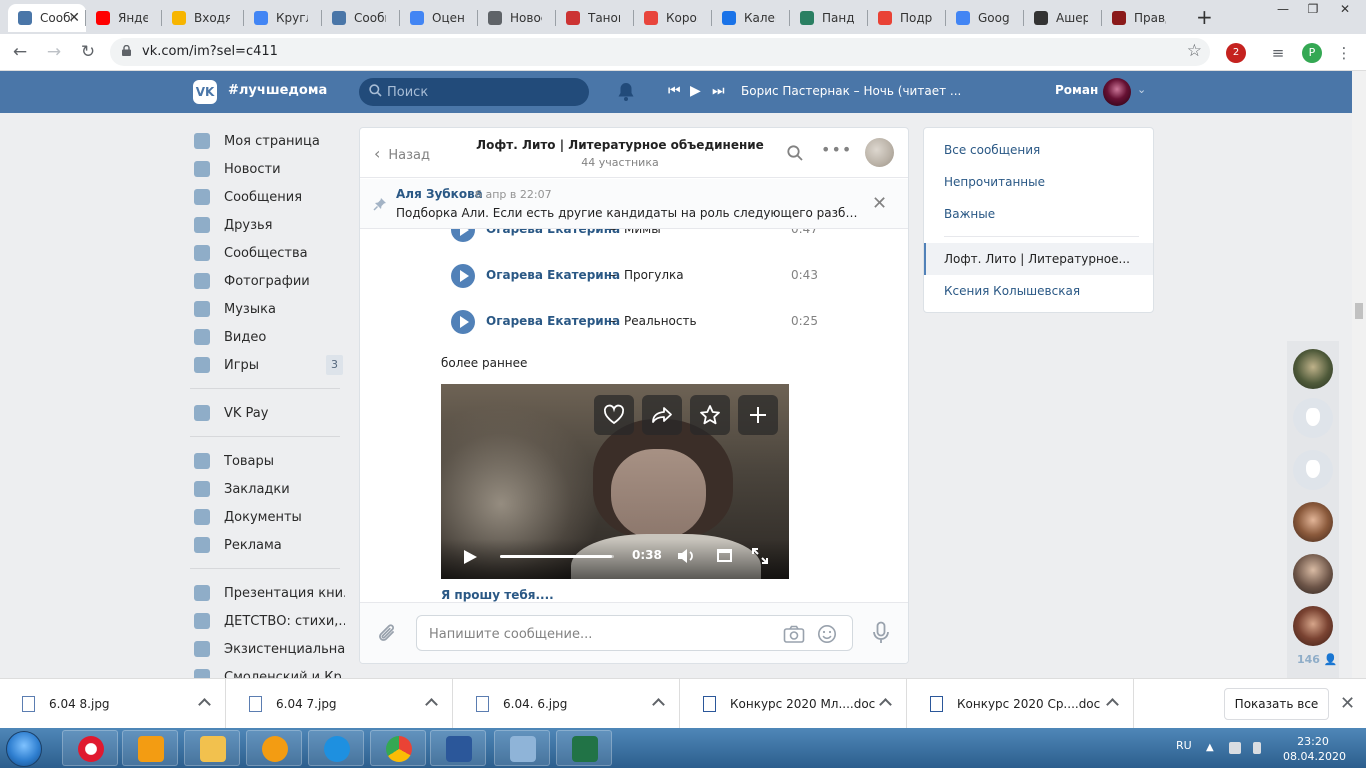 Image resolution: width=1366 pixels, height=768 pixels. Describe the element at coordinates (1141, 89) in the screenshot. I see `chevron-down-icon: ⌄` at that location.